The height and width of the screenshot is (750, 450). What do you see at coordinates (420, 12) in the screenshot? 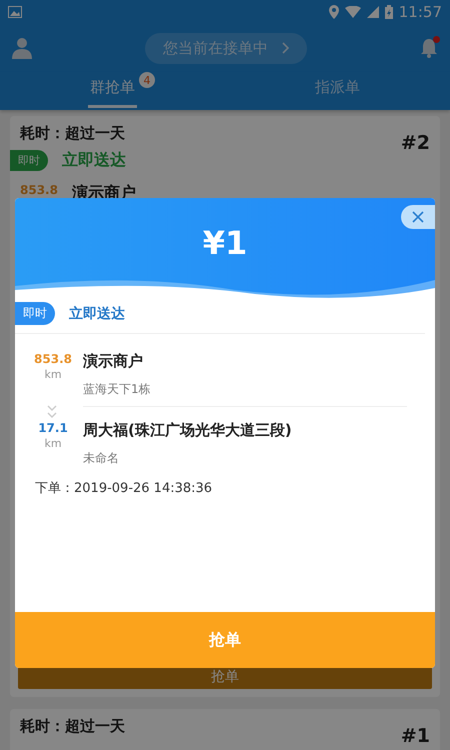
I see `clock-time: 11:57` at bounding box center [420, 12].